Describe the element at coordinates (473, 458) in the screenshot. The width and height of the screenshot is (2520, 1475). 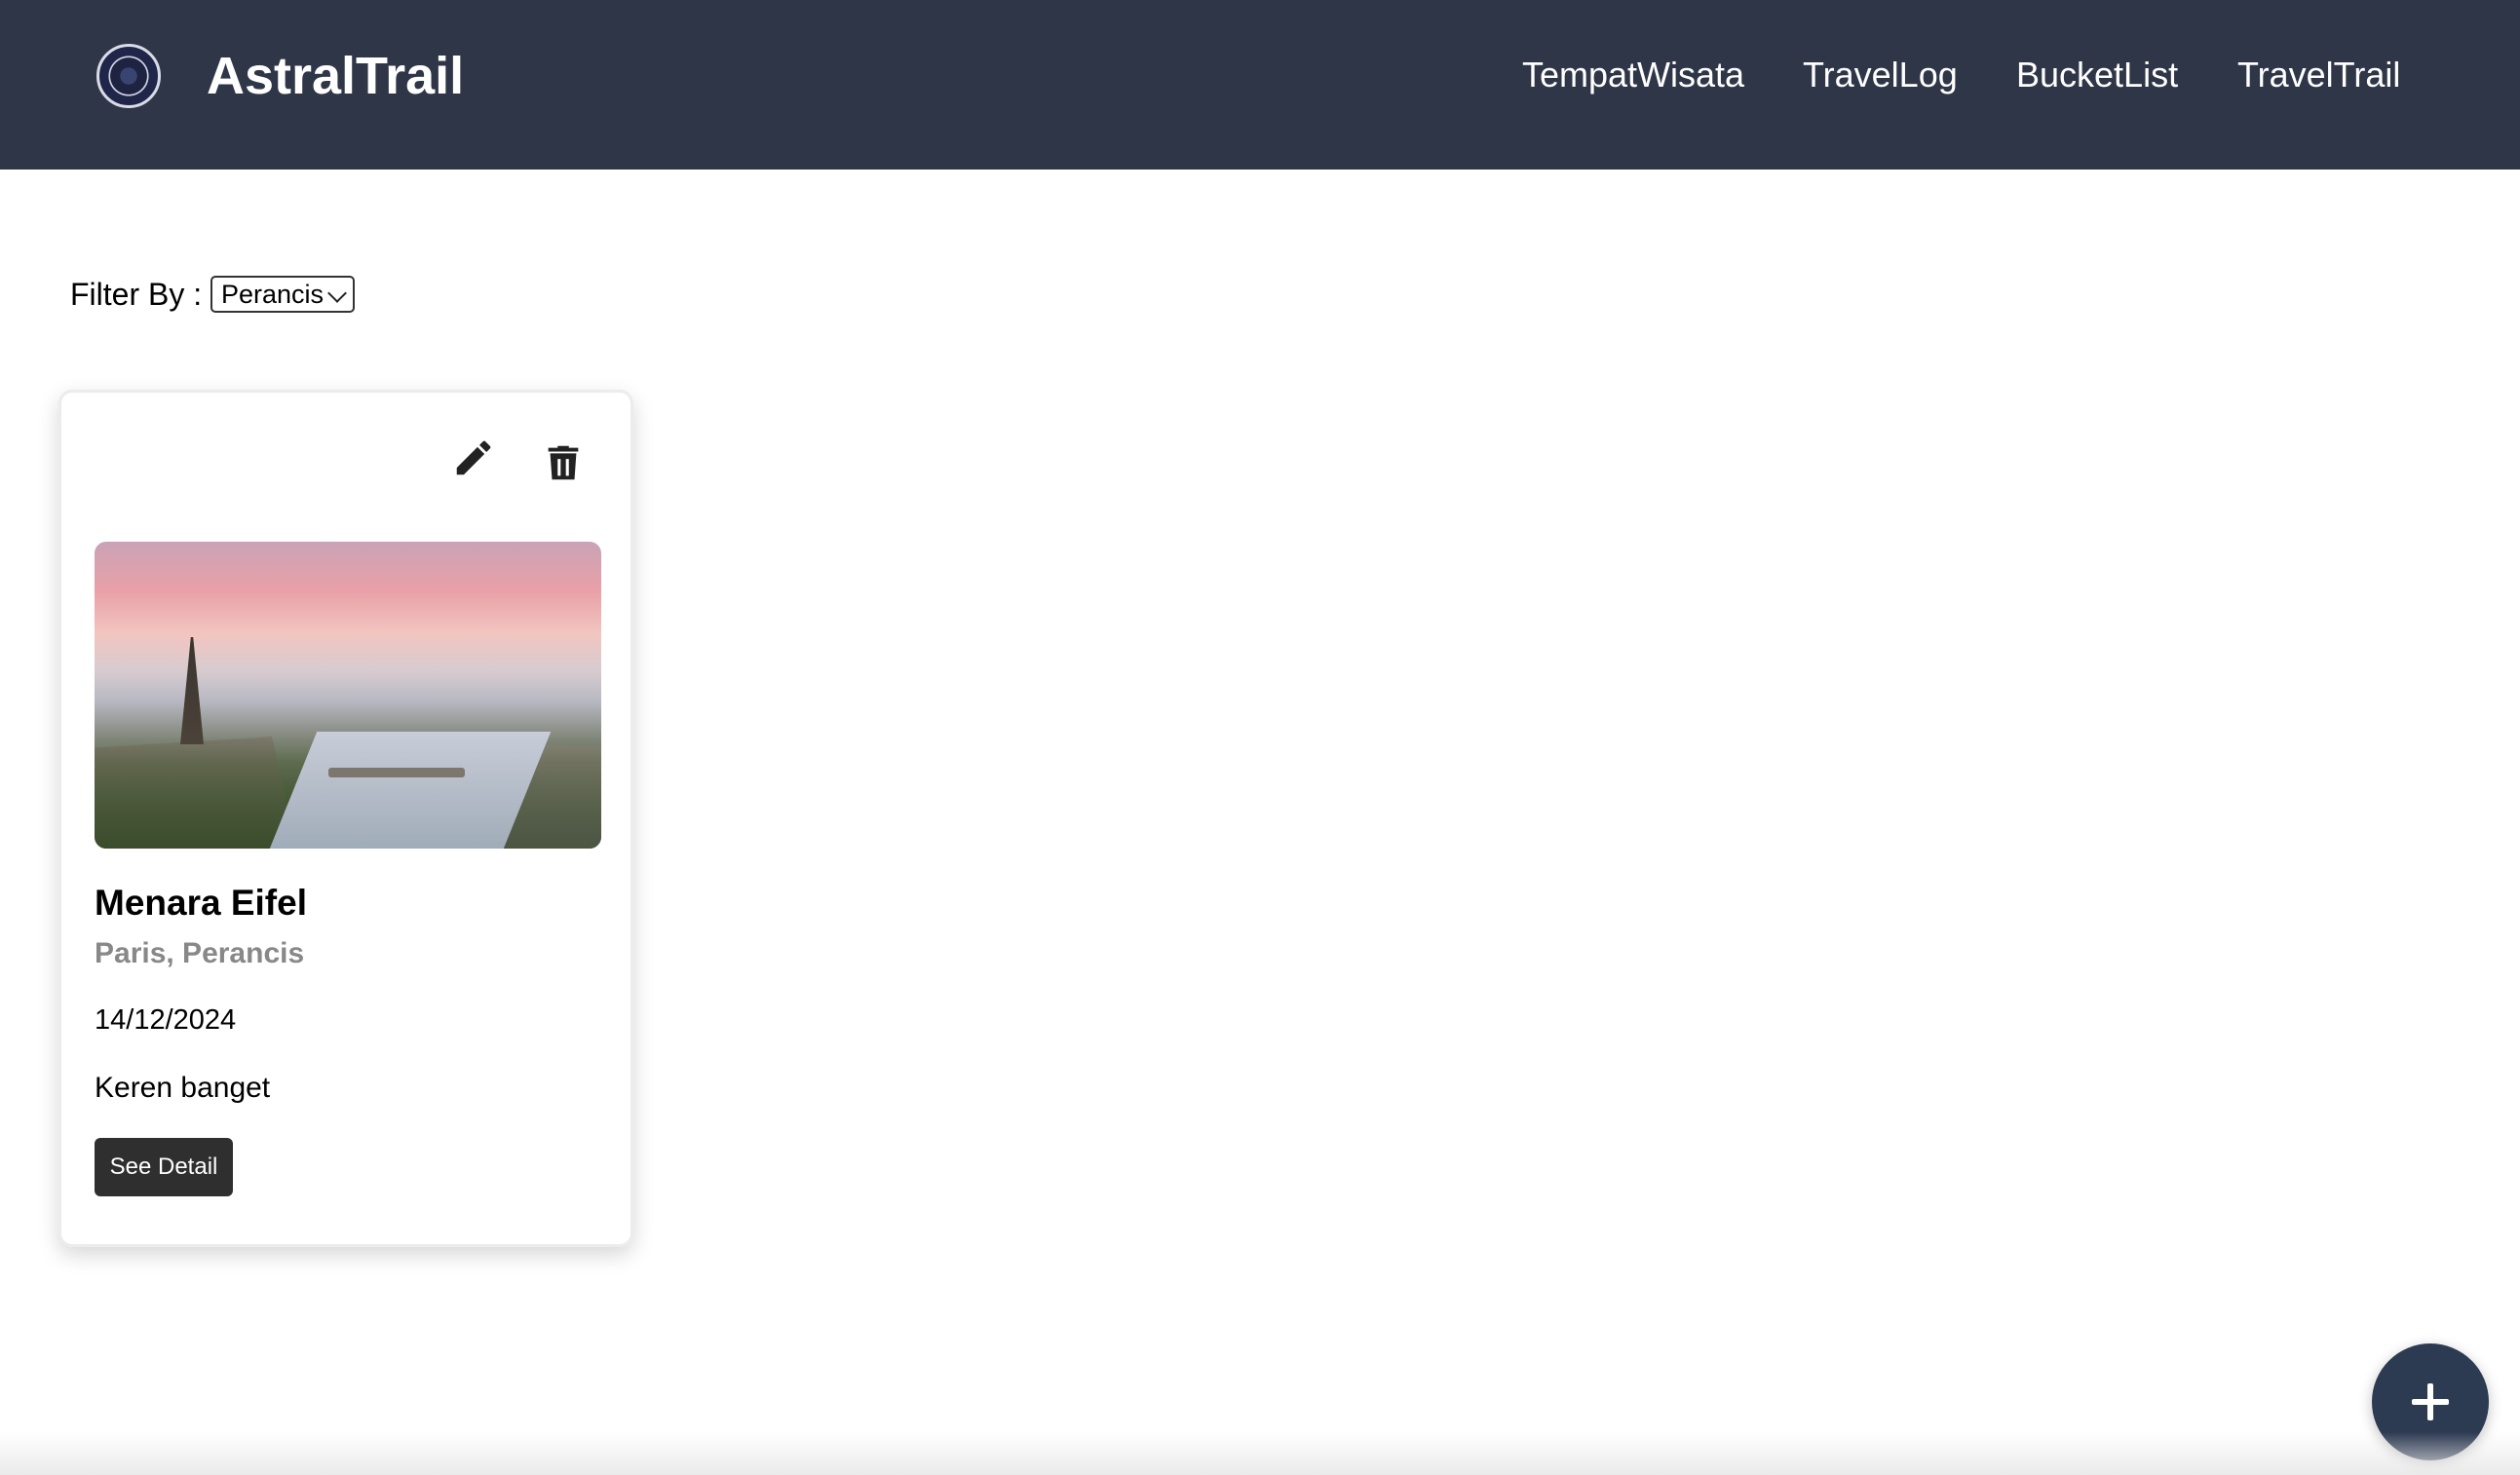
I see `pencil-icon` at that location.